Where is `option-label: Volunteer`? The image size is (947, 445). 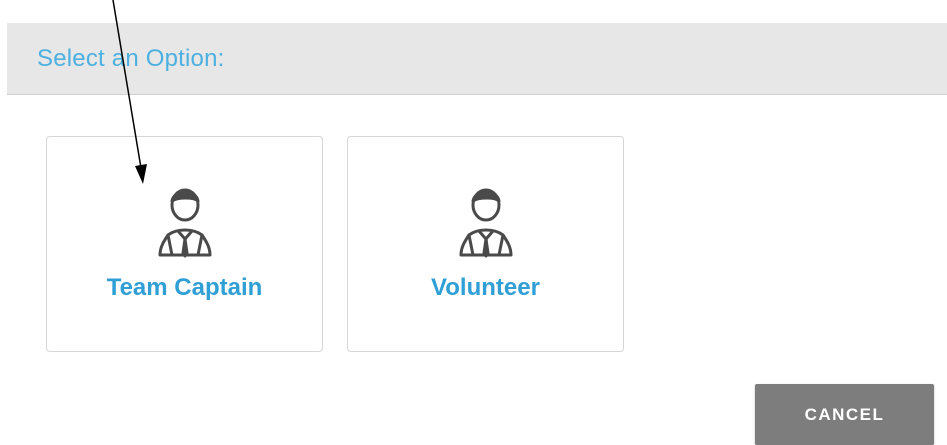 option-label: Volunteer is located at coordinates (485, 287).